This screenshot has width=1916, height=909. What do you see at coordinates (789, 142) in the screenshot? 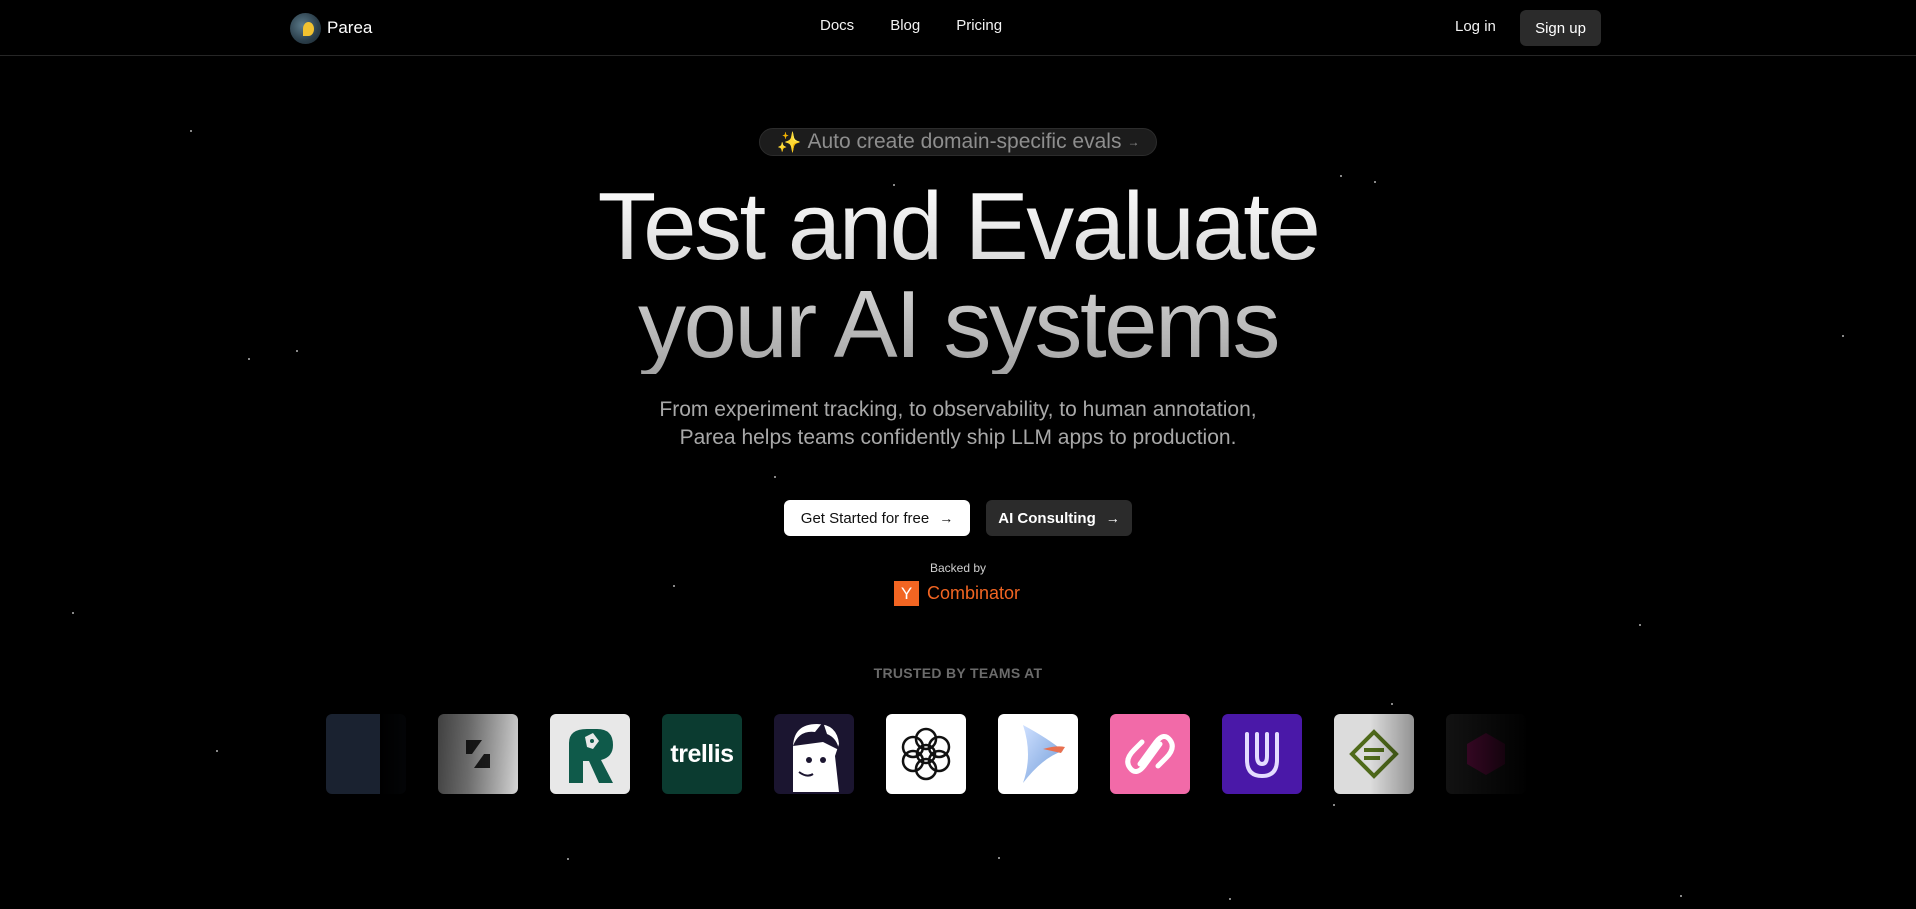
I see `sparkles-icon: ✨` at bounding box center [789, 142].